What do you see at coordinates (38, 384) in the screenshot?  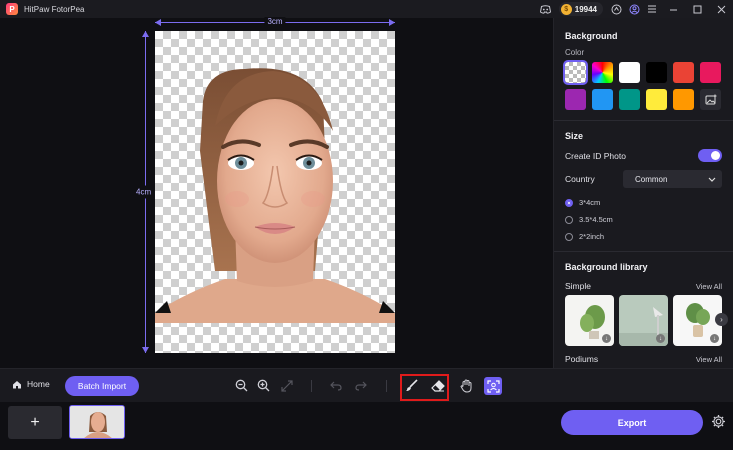 I see `home-label: Home` at bounding box center [38, 384].